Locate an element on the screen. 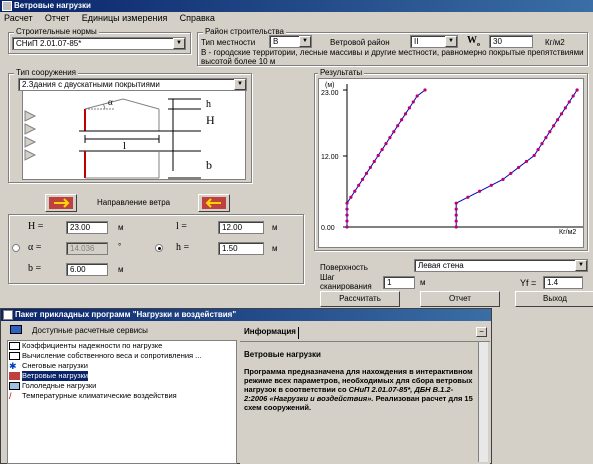 Image resolution: width=593 pixels, height=464 pixels. step-input: 1 is located at coordinates (399, 282).